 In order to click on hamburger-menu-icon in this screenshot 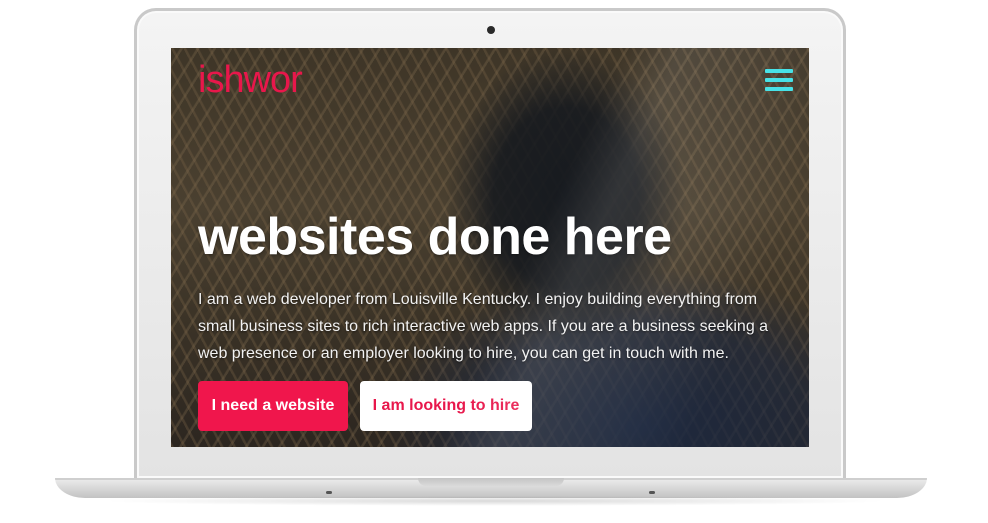, I will do `click(779, 82)`.